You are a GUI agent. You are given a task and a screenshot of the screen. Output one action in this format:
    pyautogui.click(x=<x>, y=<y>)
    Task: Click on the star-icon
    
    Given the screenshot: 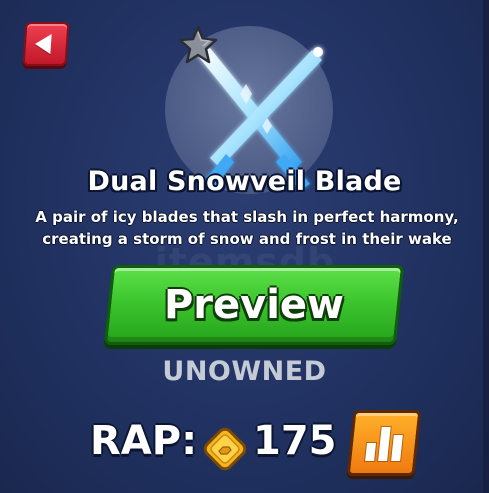 What is the action you would take?
    pyautogui.click(x=198, y=44)
    